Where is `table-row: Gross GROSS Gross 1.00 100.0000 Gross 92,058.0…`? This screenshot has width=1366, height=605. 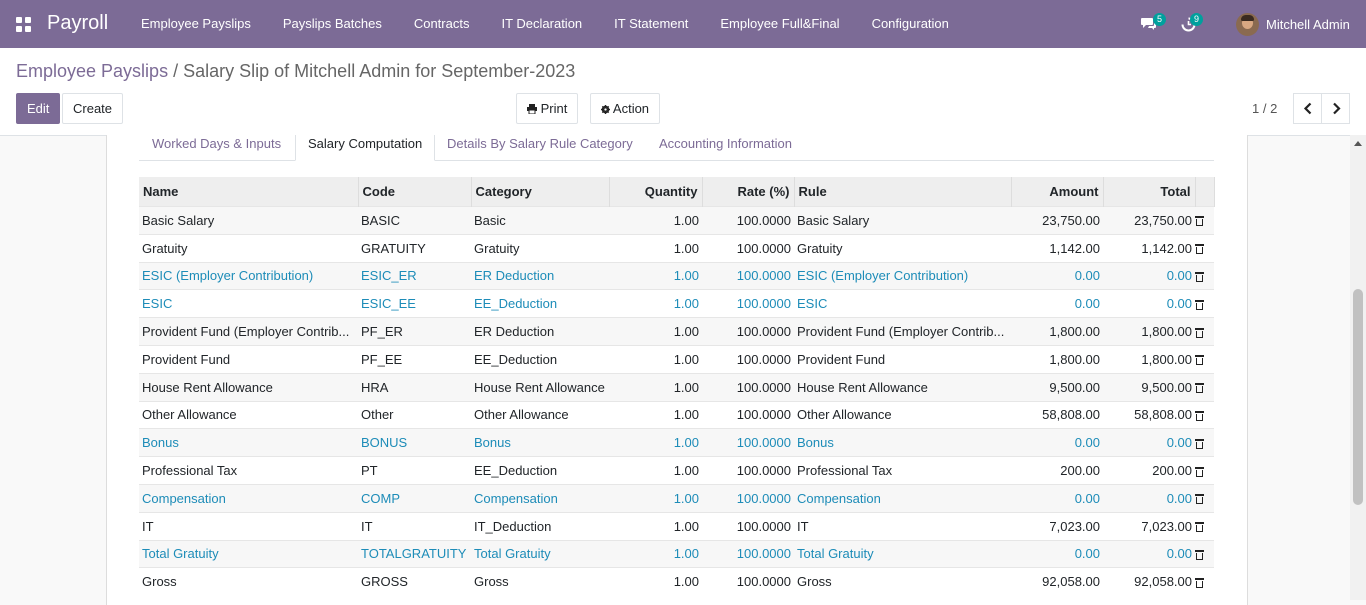
table-row: Gross GROSS Gross 1.00 100.0000 Gross 92,058.0… is located at coordinates (676, 581).